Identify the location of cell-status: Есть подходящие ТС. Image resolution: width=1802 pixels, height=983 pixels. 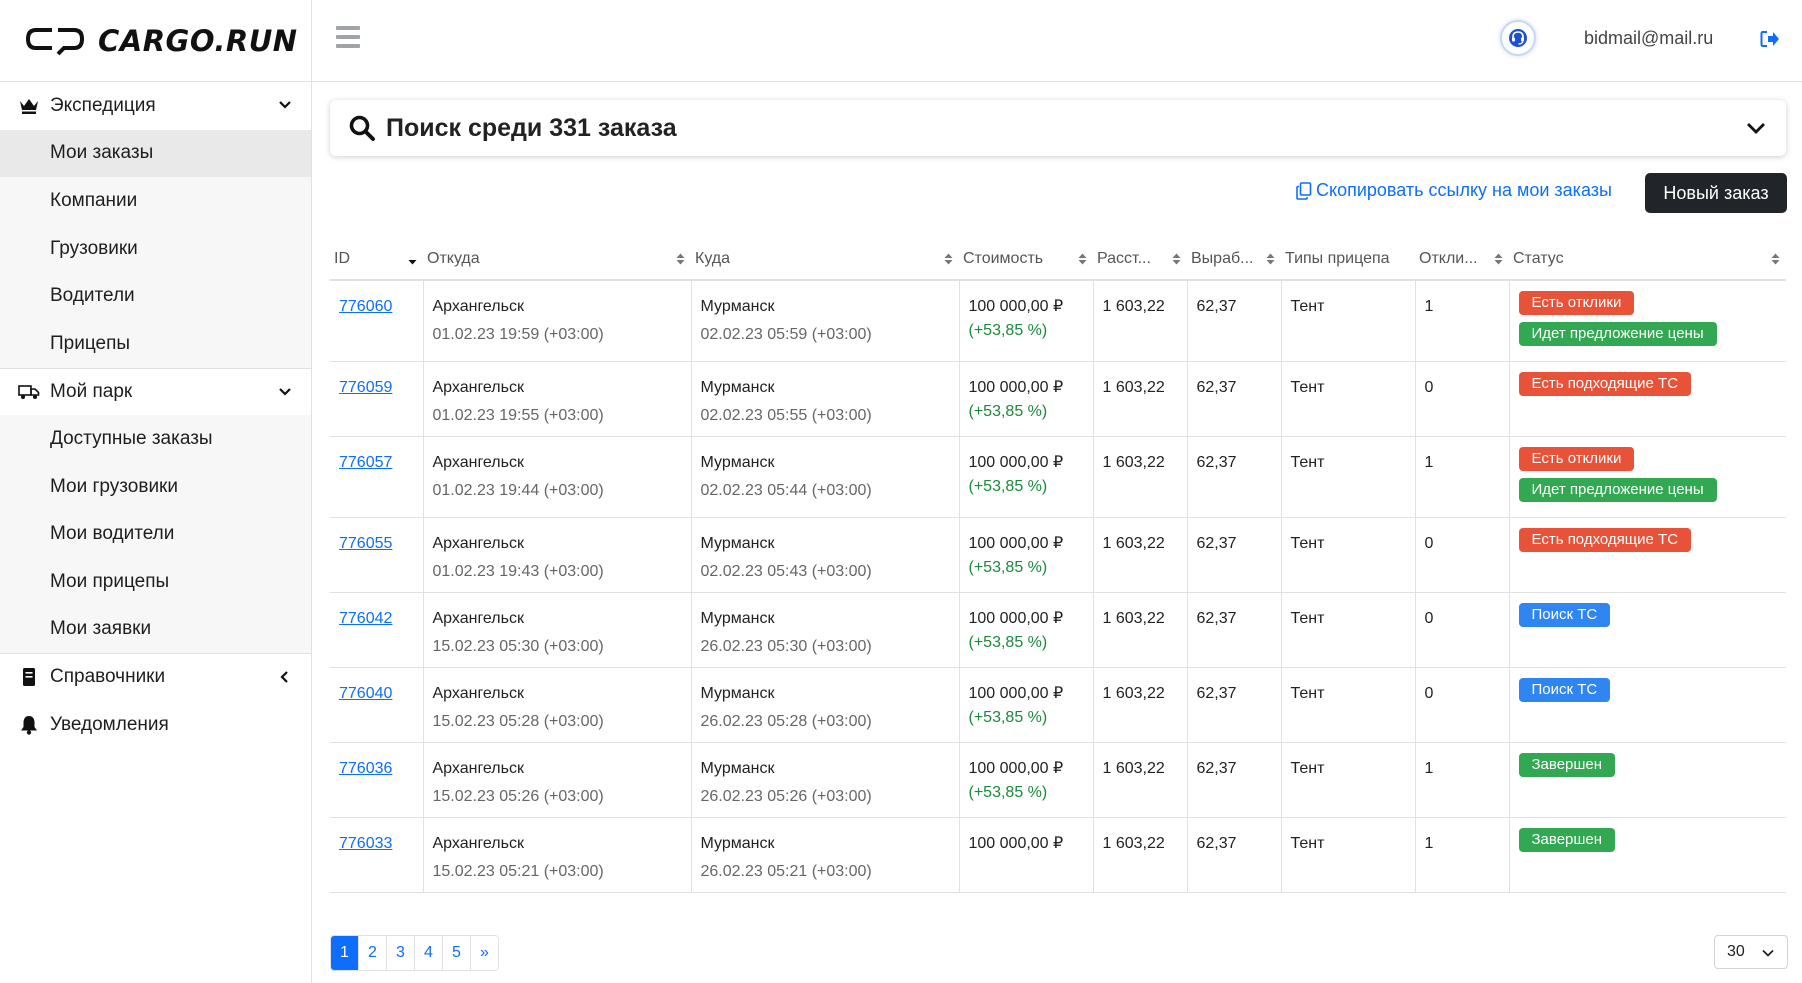
(1647, 555).